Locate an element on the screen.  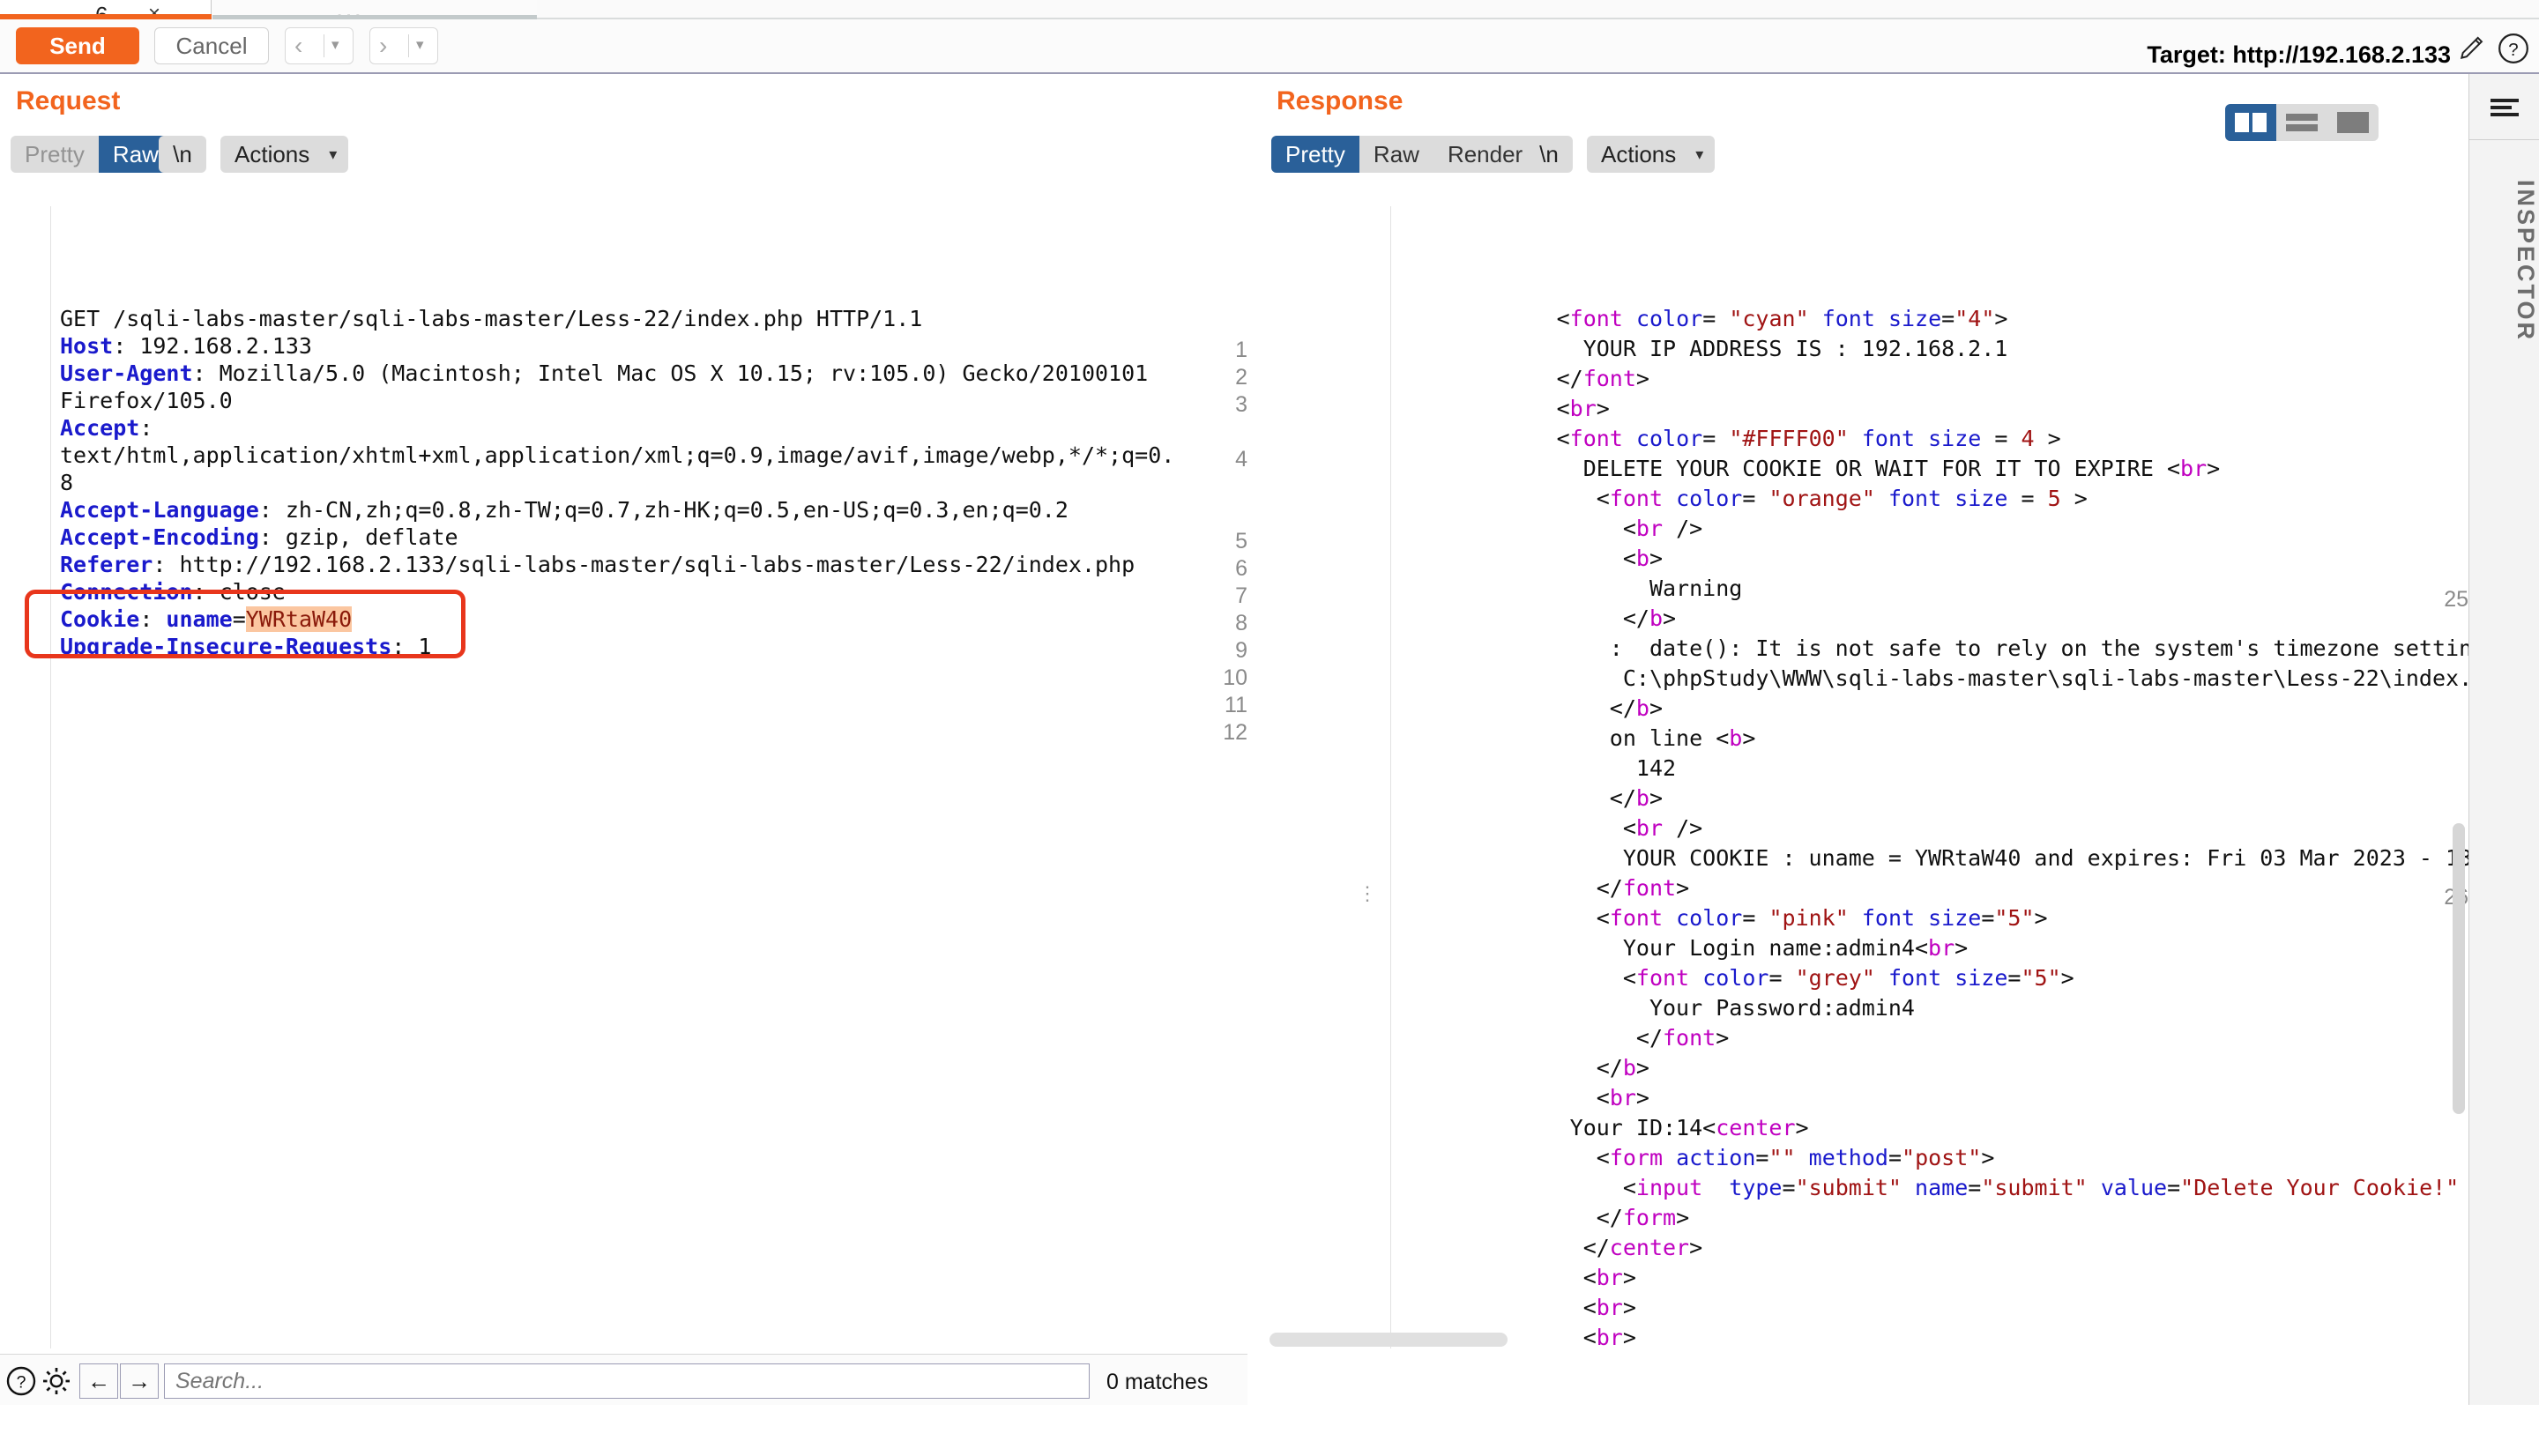
response-actions-label: Actions is located at coordinates (1638, 154).